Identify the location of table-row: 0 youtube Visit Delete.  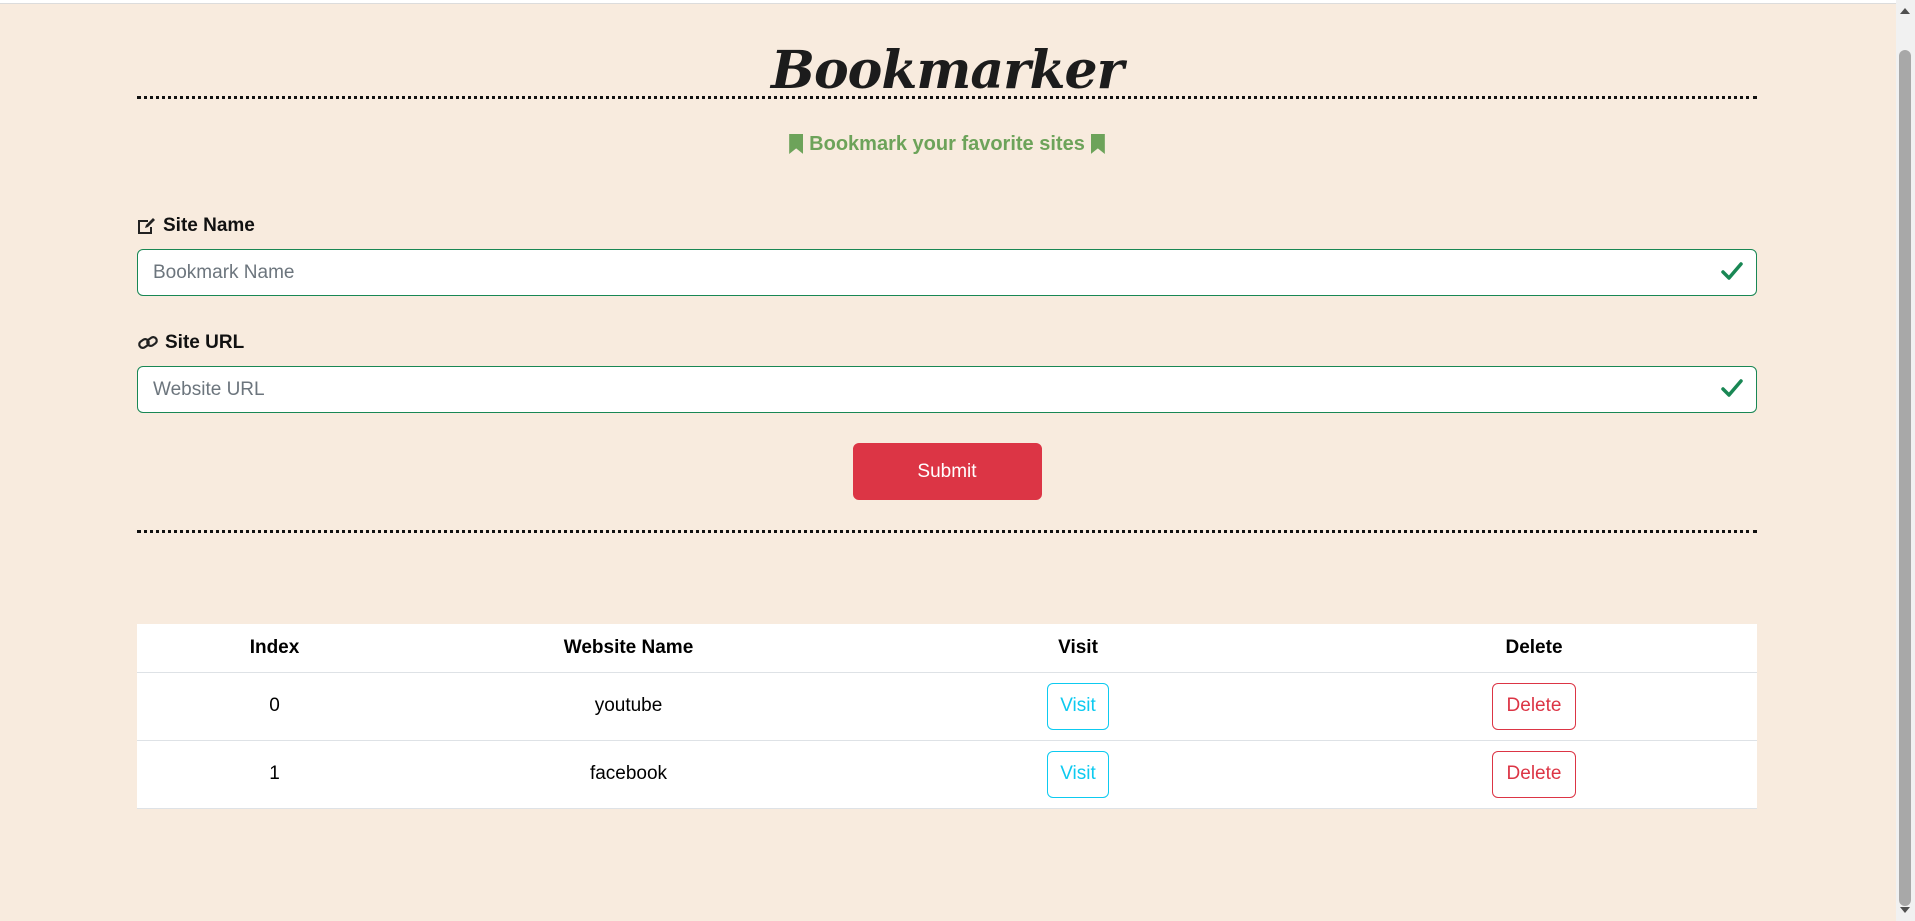
(947, 706).